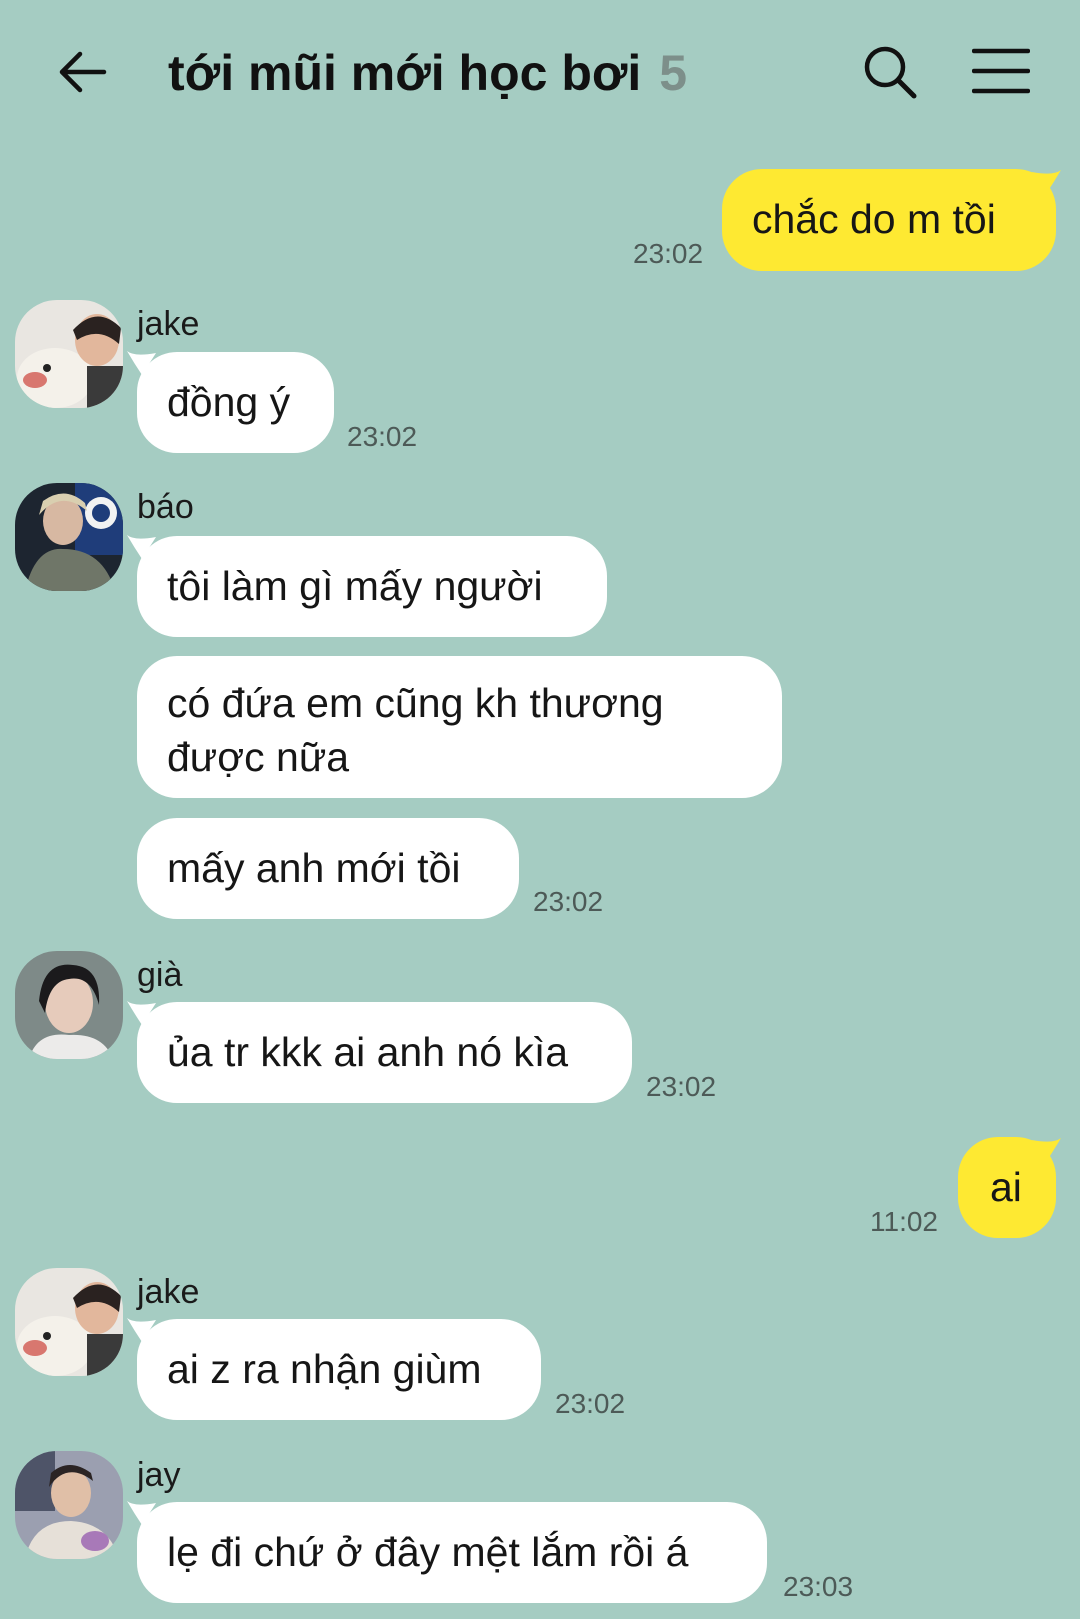 The image size is (1080, 1619). Describe the element at coordinates (890, 72) in the screenshot. I see `search-icon` at that location.